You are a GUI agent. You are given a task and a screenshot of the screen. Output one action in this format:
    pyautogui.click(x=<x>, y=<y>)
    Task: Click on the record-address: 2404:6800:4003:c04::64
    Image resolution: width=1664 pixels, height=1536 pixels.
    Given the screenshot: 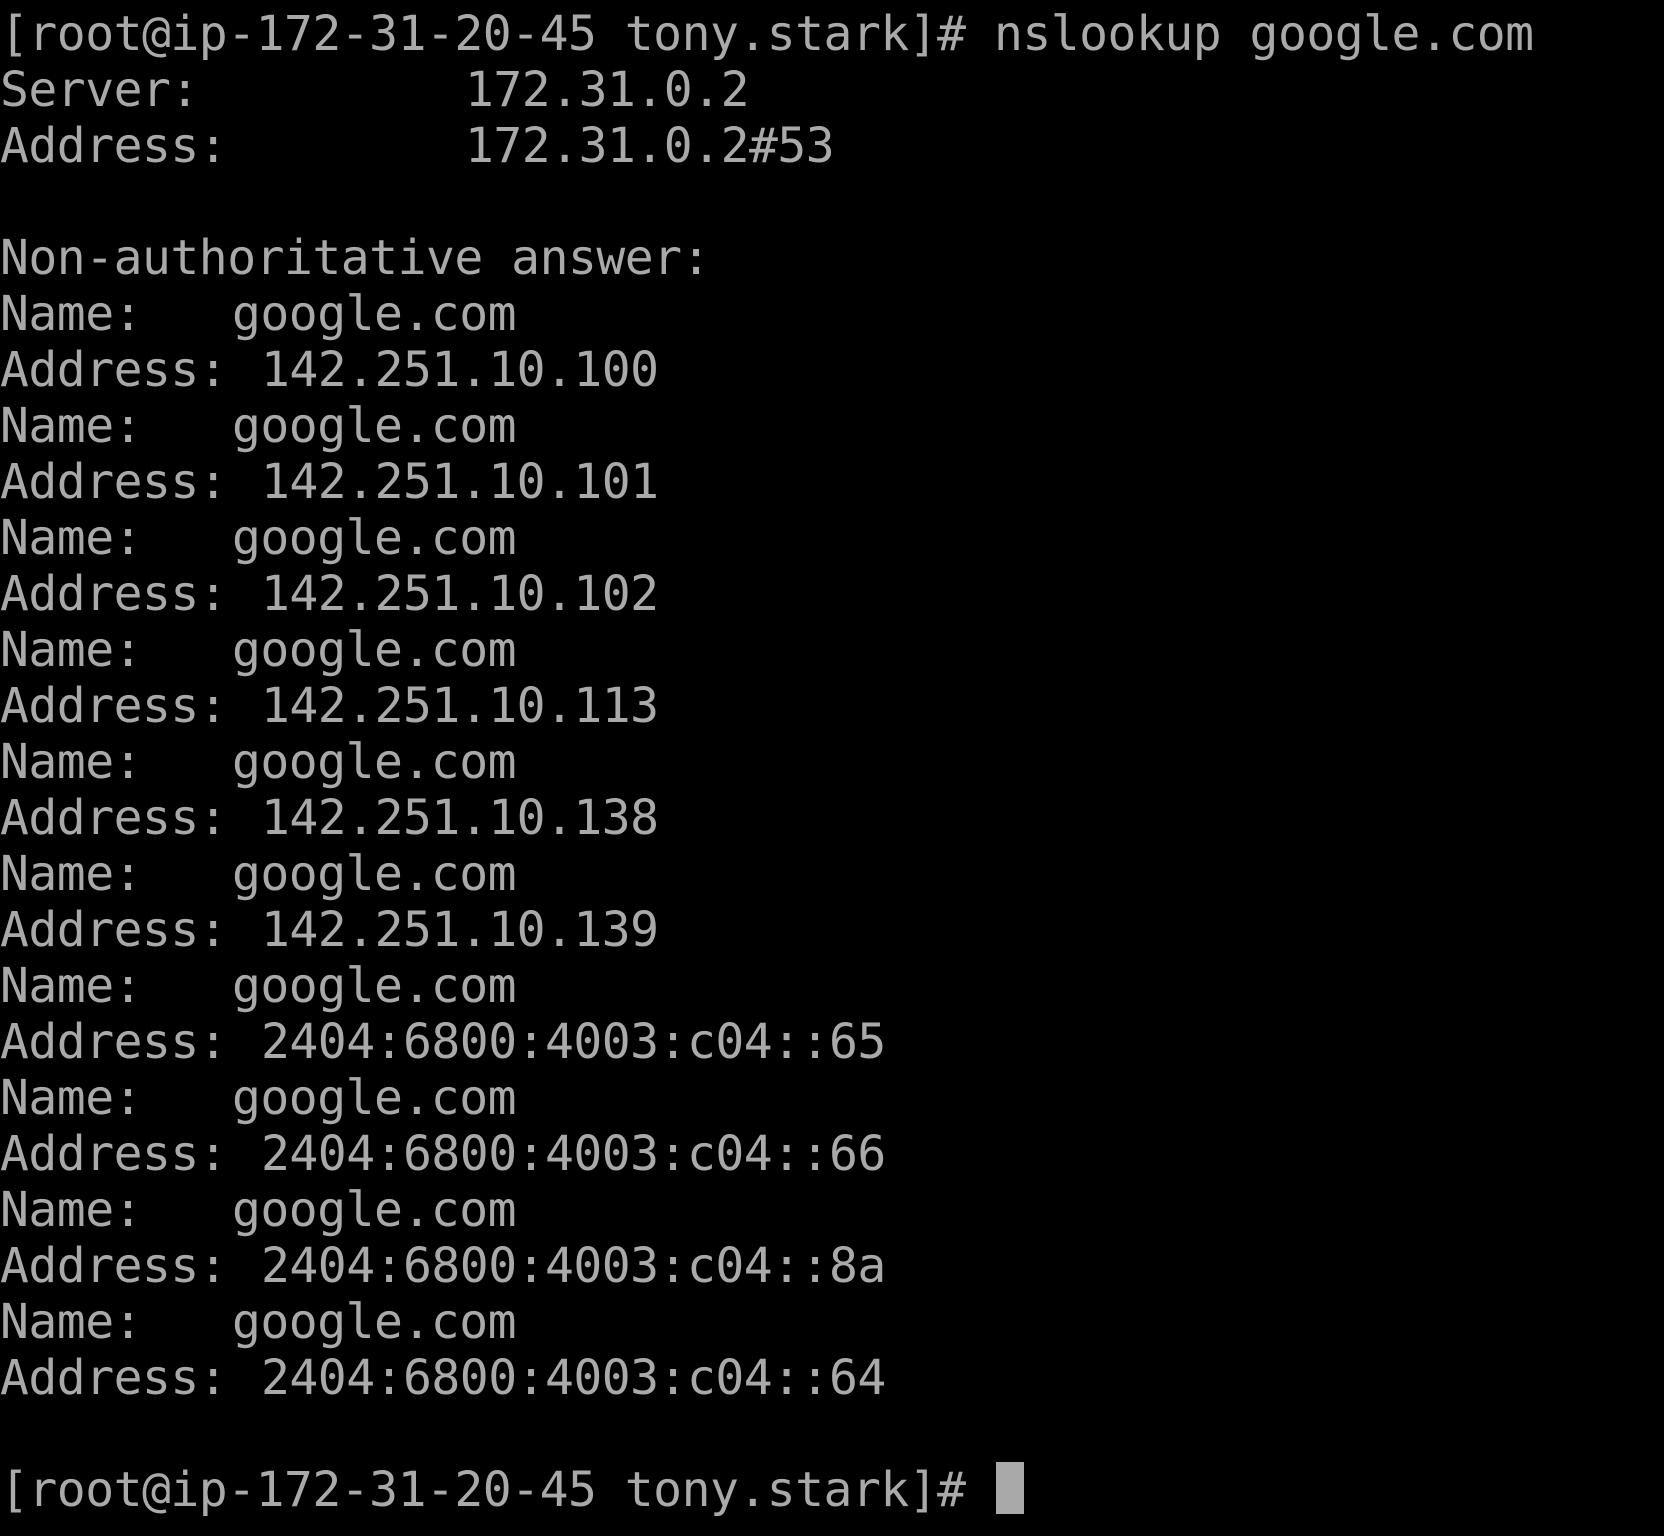 What is the action you would take?
    pyautogui.click(x=573, y=1378)
    